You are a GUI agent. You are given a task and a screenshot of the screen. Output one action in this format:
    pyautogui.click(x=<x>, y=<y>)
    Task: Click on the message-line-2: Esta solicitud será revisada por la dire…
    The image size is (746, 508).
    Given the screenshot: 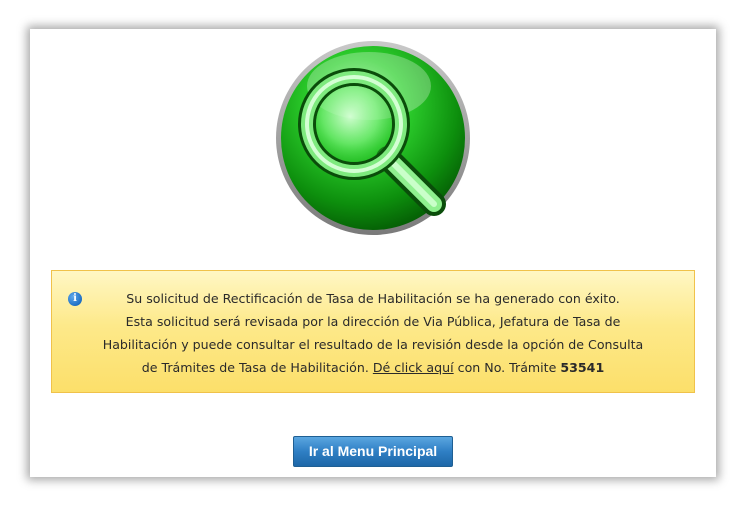 What is the action you would take?
    pyautogui.click(x=373, y=321)
    